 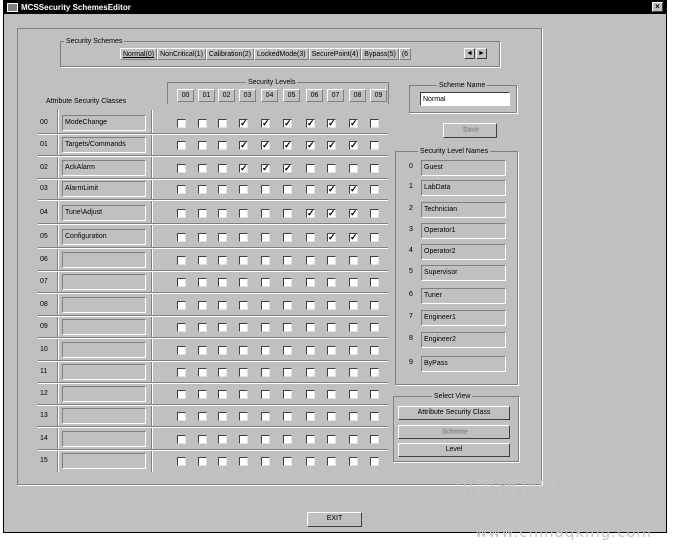 I want to click on level-header: 03, so click(x=247, y=95).